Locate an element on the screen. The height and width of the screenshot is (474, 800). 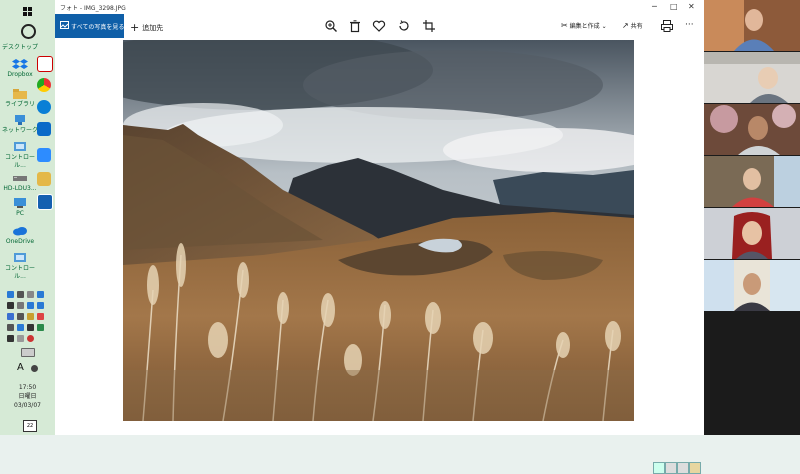
add-to-button: + 追加先 is located at coordinates (147, 27).